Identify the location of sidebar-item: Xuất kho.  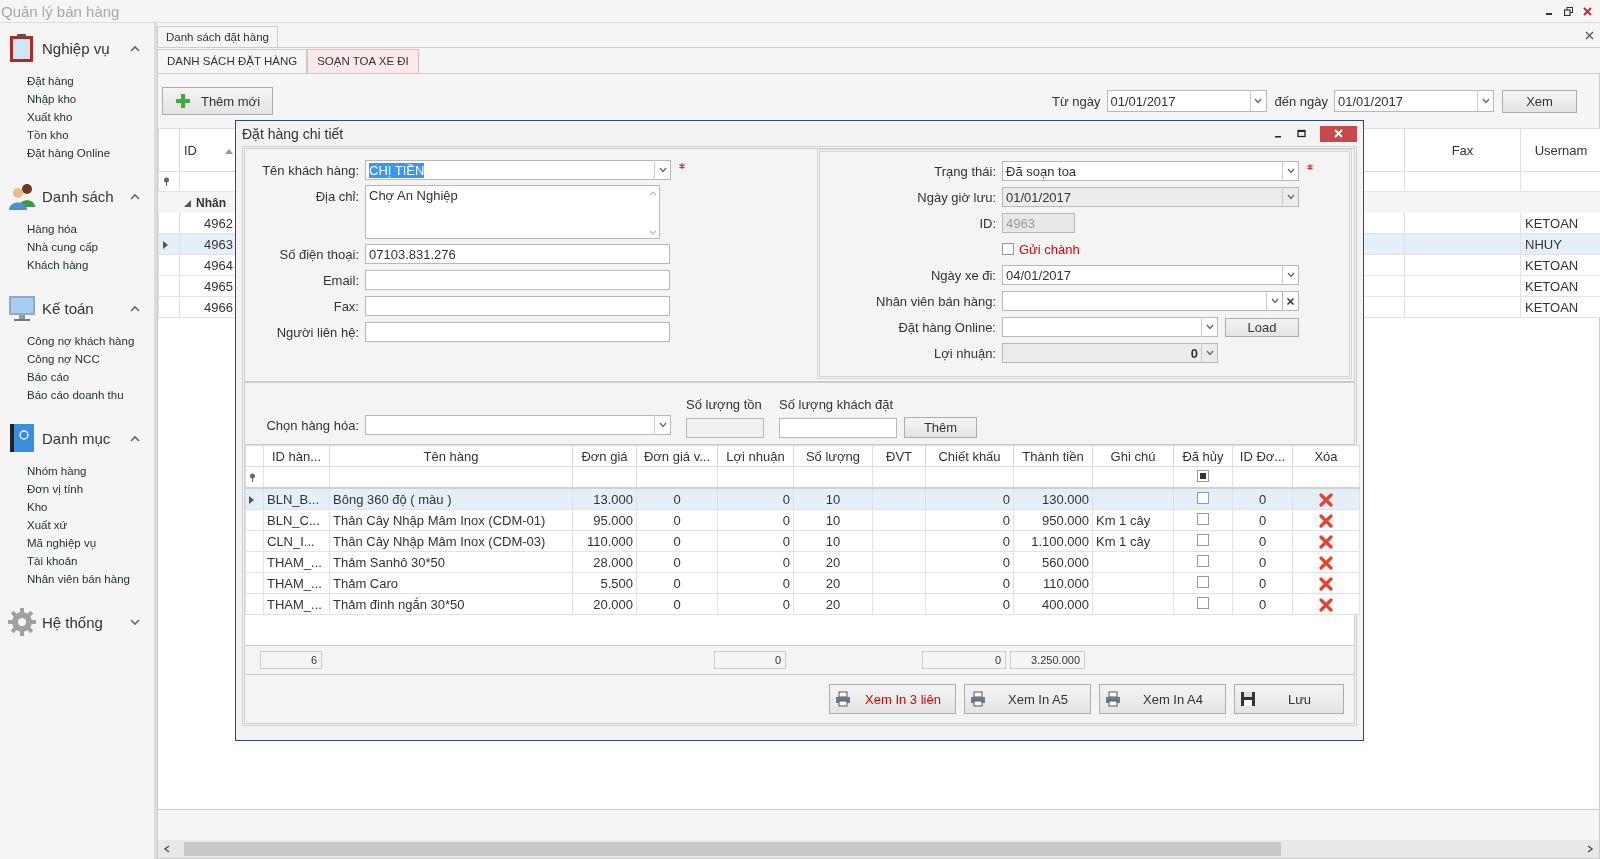
(50, 117).